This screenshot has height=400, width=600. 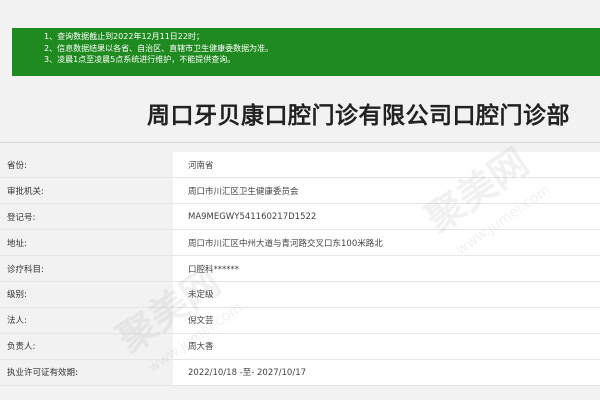 I want to click on table-row: 负责人: 周大香, so click(x=300, y=346).